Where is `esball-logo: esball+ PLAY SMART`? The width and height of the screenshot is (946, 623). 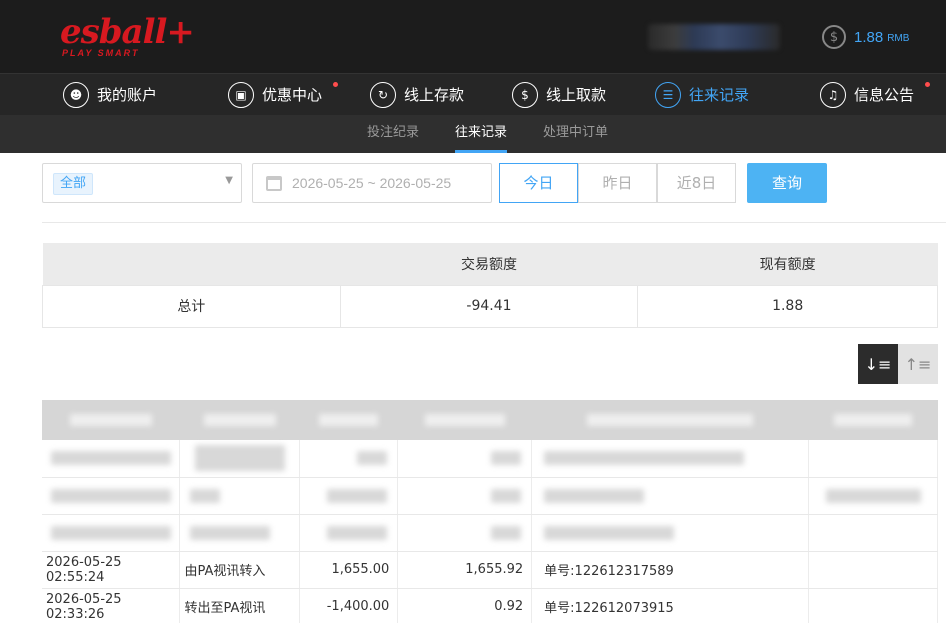
esball-logo: esball+ PLAY SMART is located at coordinates (127, 37).